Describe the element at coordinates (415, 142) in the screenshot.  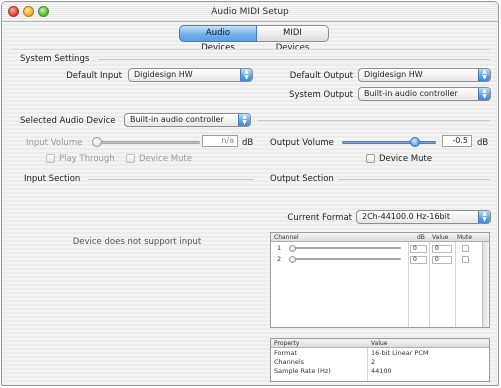
I see `output-volume-knob` at that location.